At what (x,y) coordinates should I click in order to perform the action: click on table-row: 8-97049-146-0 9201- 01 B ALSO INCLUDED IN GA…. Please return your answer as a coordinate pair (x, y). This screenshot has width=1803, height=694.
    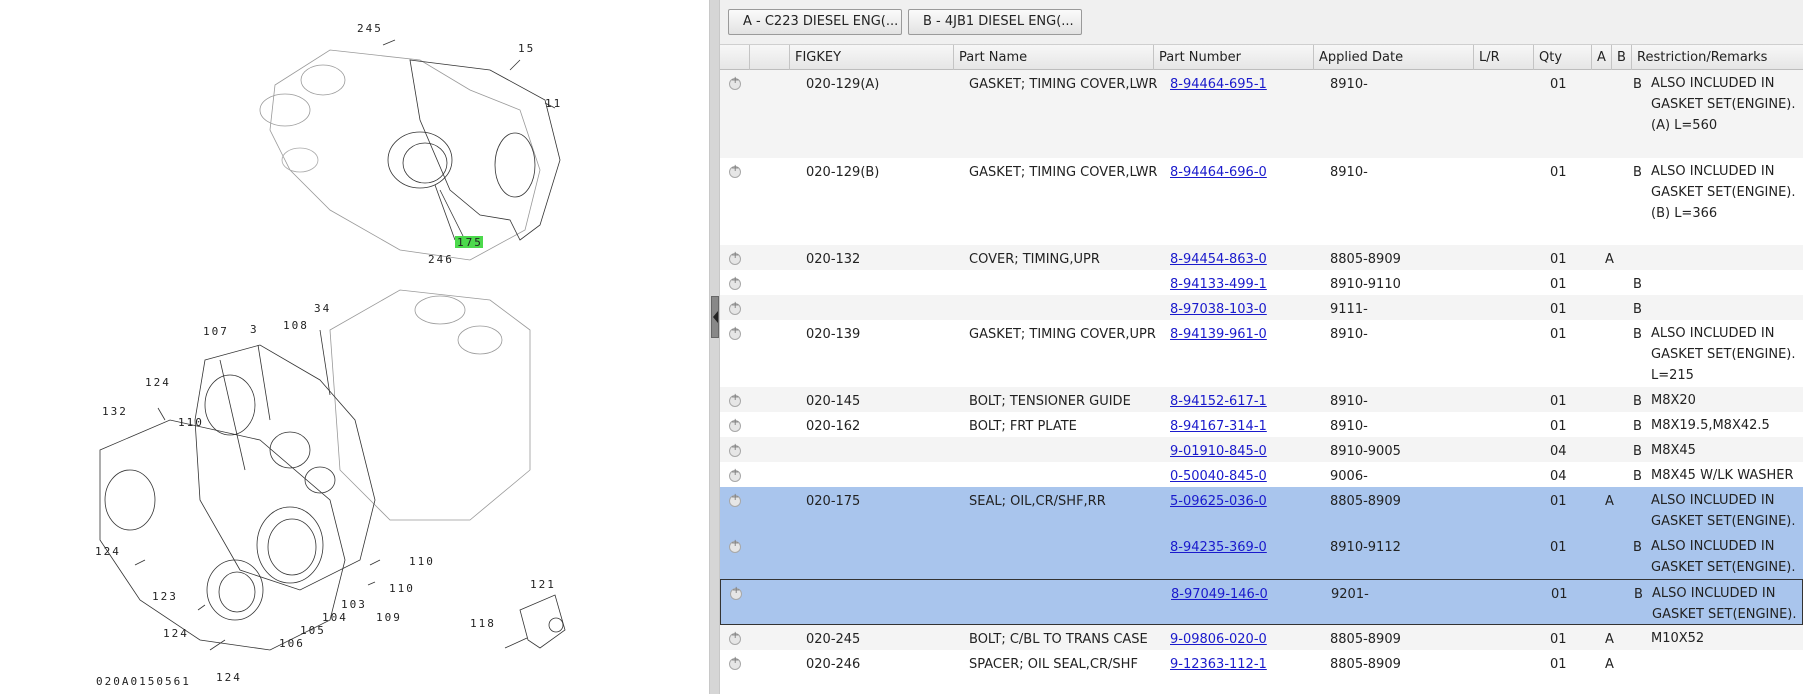
    Looking at the image, I should click on (1261, 602).